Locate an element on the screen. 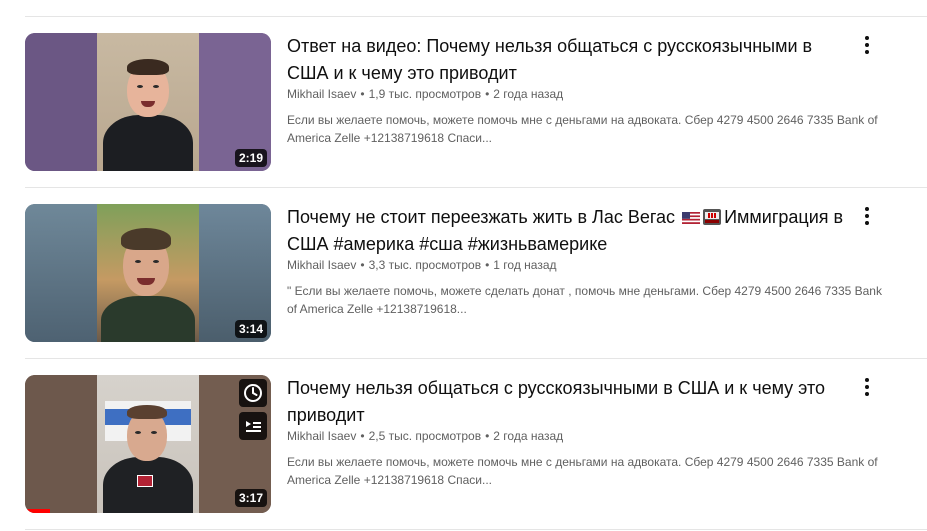  add-to-queue-button is located at coordinates (253, 426).